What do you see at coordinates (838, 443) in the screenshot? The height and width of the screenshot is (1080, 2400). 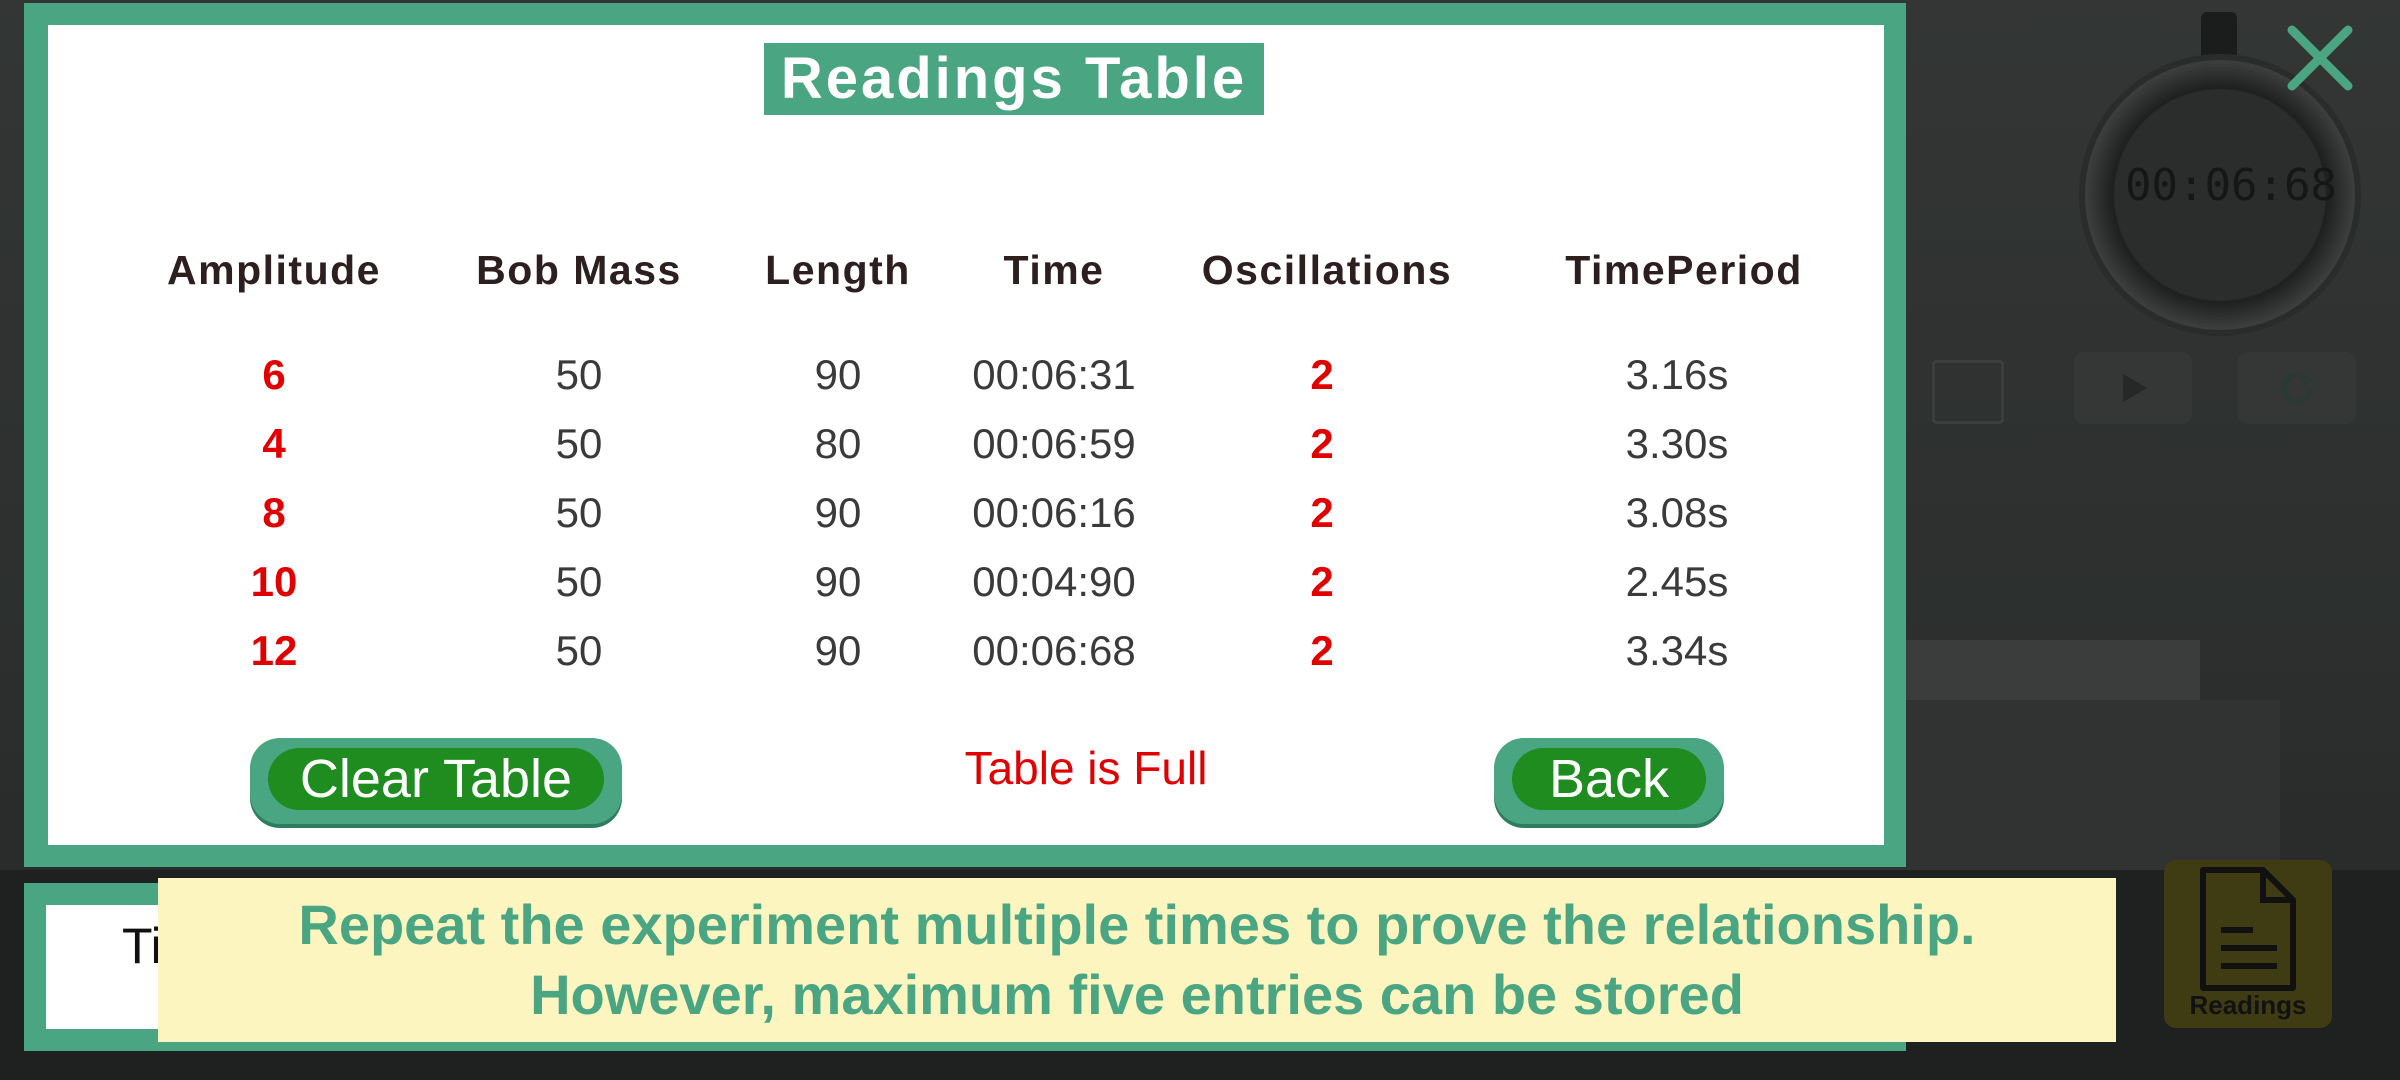 I see `cell-length: 80` at bounding box center [838, 443].